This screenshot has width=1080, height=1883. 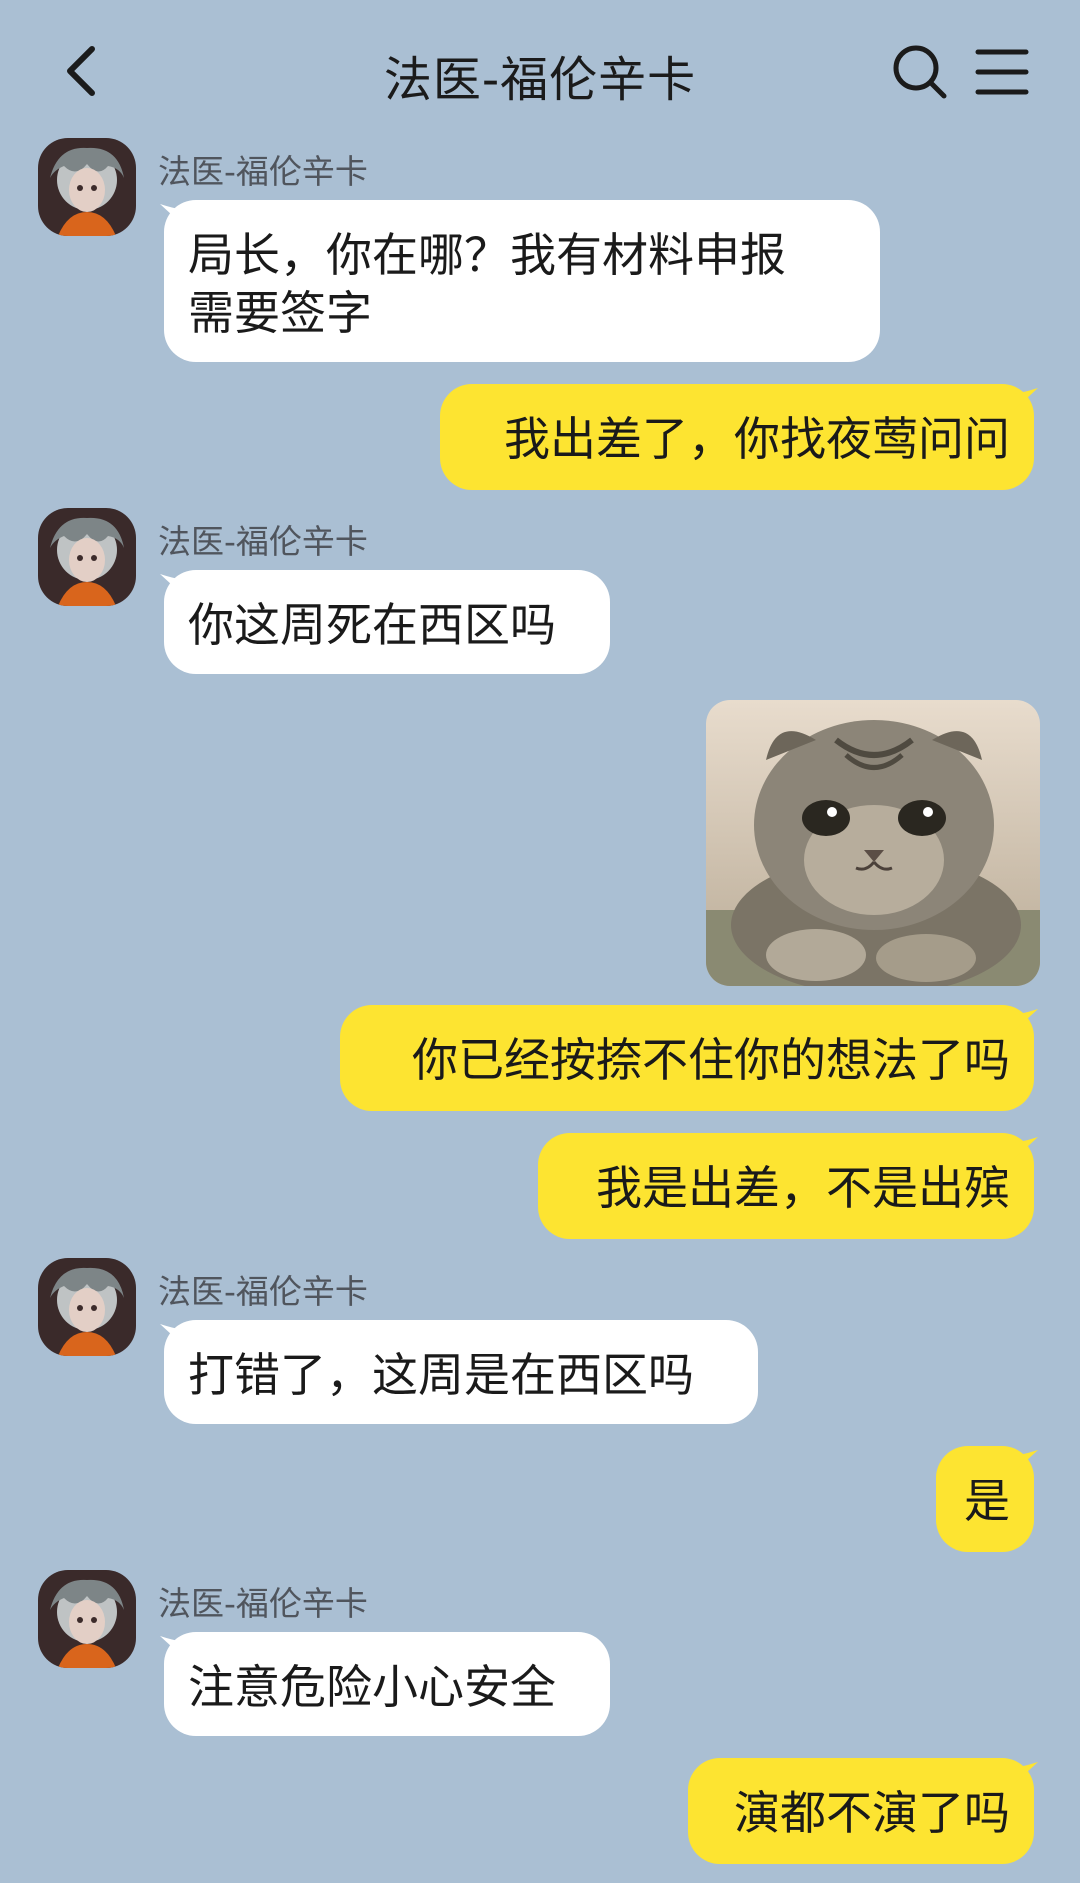 I want to click on incoming-message-bubble: 你这周死在西区吗, so click(x=385, y=622).